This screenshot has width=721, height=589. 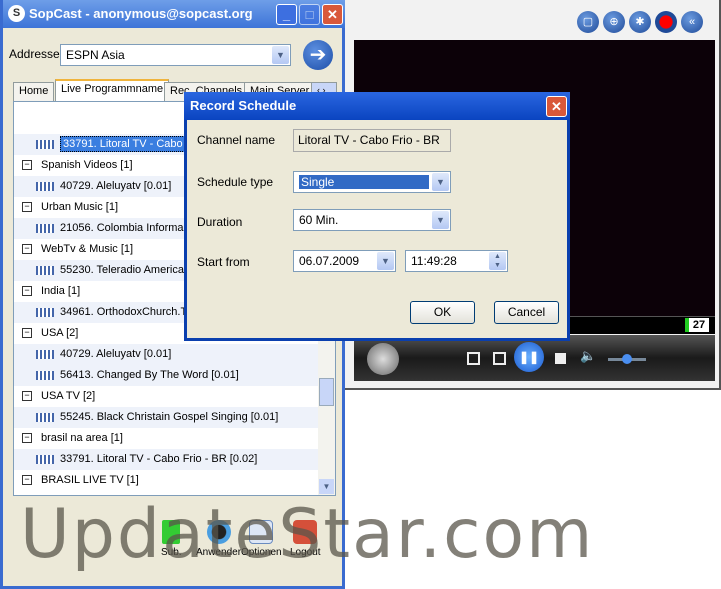 I want to click on duration-label: Duration, so click(x=220, y=222).